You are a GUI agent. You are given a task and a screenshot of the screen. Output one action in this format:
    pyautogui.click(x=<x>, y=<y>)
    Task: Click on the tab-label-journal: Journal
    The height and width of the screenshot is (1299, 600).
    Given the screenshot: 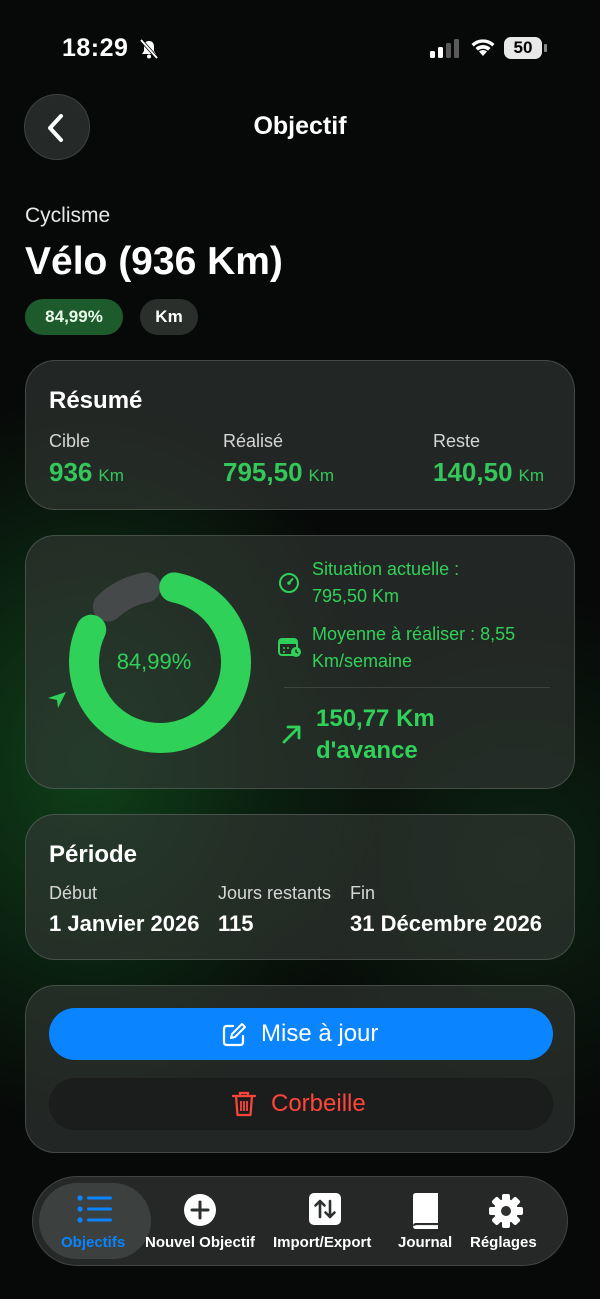 What is the action you would take?
    pyautogui.click(x=425, y=1242)
    